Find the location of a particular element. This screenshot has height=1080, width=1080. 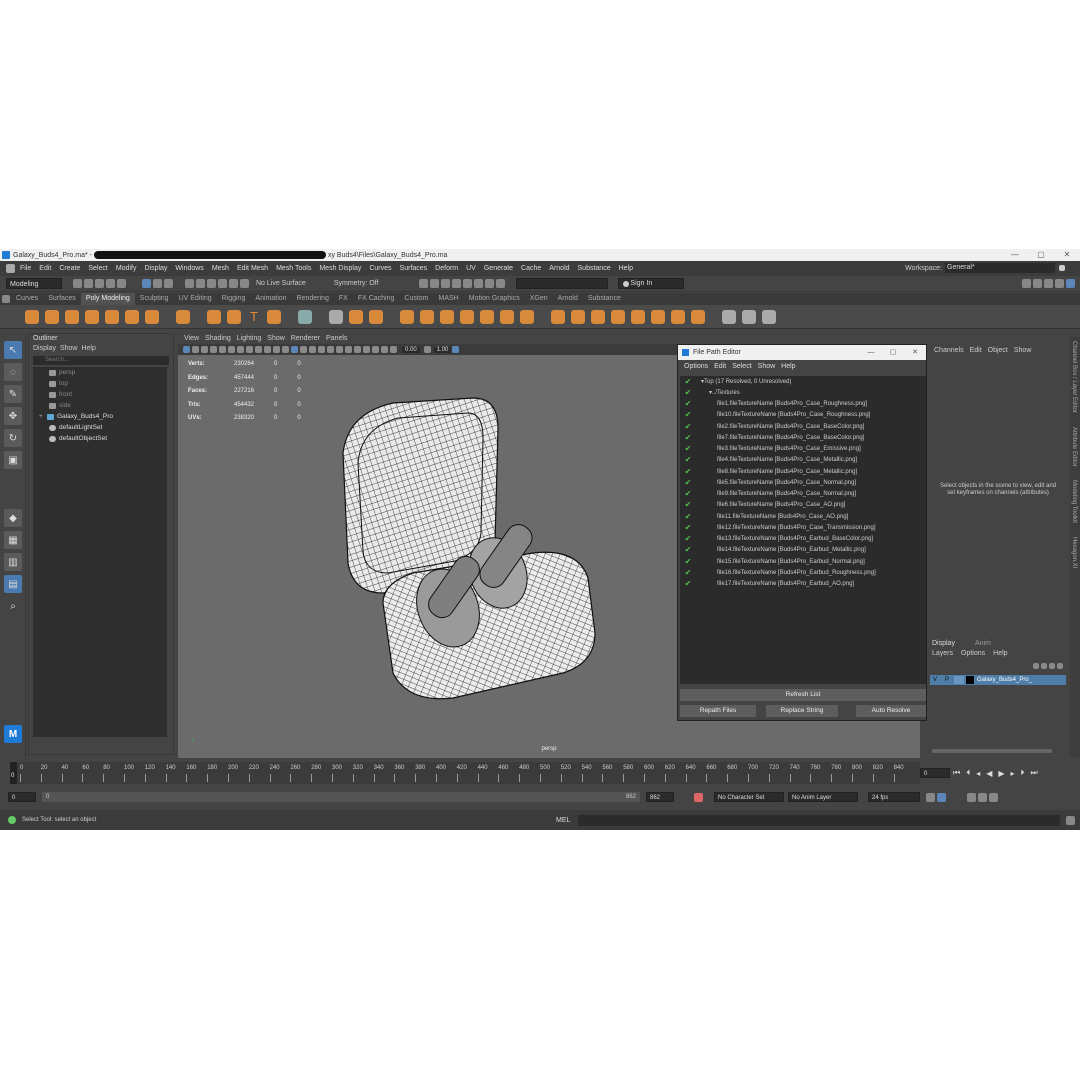

menu-modify: Modify is located at coordinates (126, 268).